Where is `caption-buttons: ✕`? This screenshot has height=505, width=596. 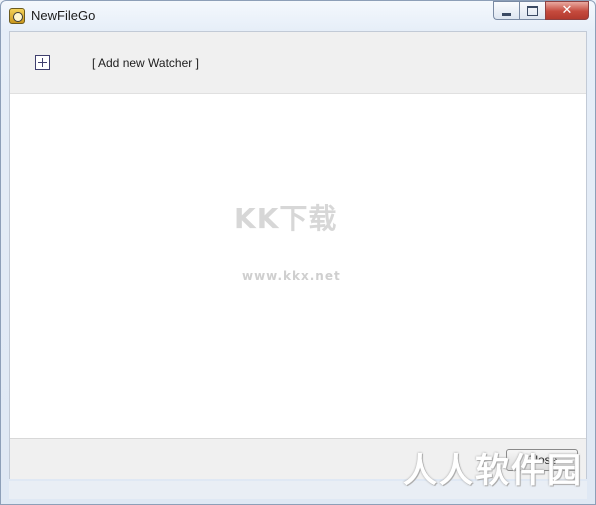
caption-buttons: ✕ is located at coordinates (541, 11).